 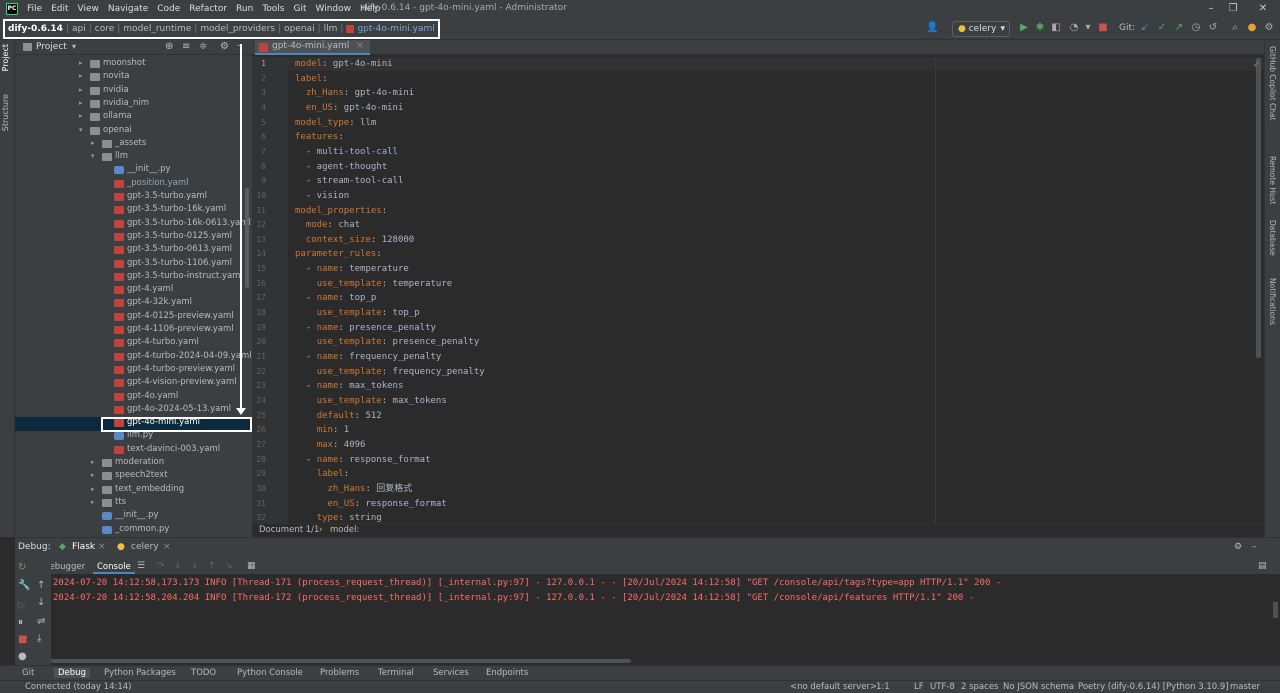 What do you see at coordinates (133, 103) in the screenshot?
I see `tree-folder: ▸ nvidia_nim` at bounding box center [133, 103].